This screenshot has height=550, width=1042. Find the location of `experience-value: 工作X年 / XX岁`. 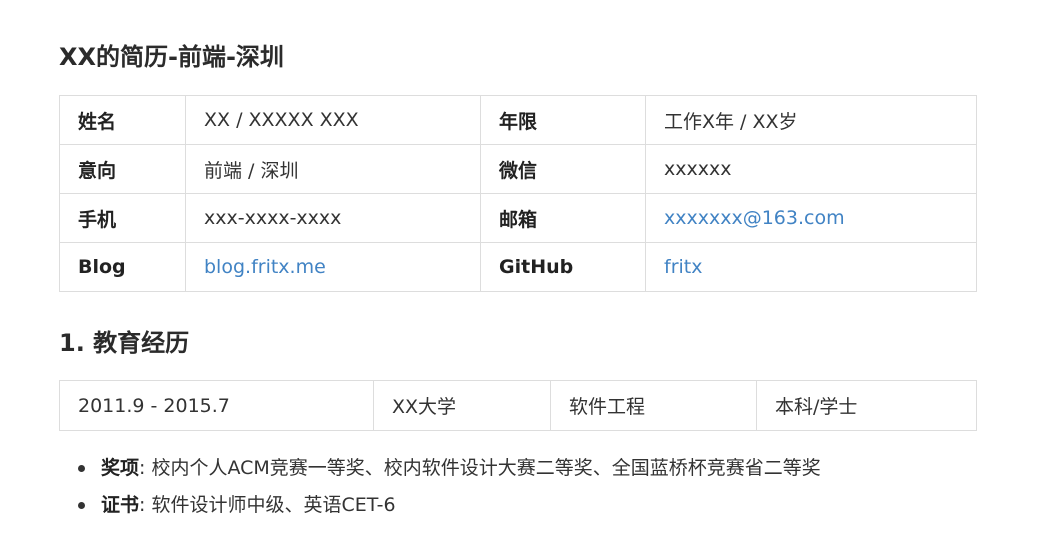

experience-value: 工作X年 / XX岁 is located at coordinates (811, 120).